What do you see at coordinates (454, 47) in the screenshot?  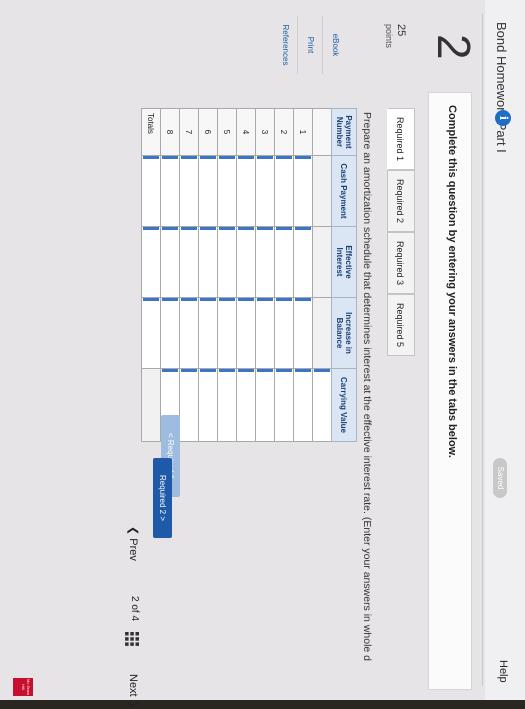 I see `question-number: 2` at bounding box center [454, 47].